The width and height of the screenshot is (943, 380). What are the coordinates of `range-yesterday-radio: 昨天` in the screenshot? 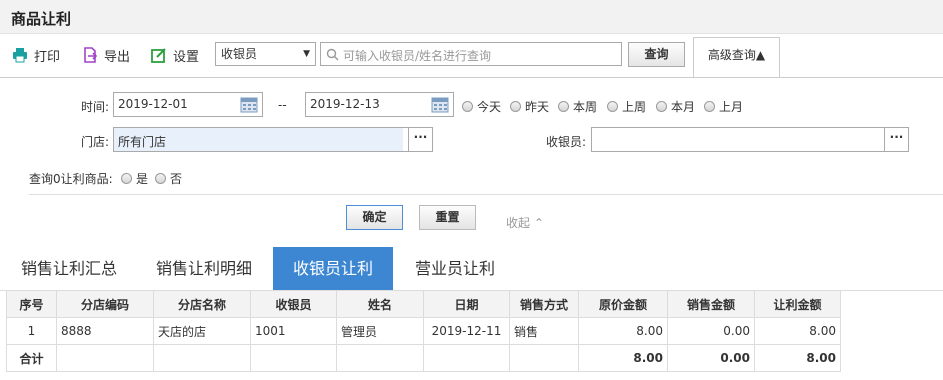 It's located at (529, 106).